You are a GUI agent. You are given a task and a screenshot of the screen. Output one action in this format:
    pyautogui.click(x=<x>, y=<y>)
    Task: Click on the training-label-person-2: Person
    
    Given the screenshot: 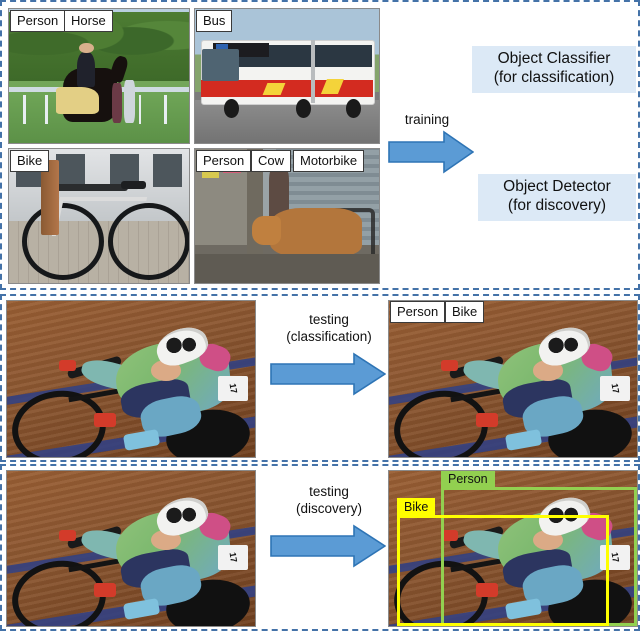 What is the action you would take?
    pyautogui.click(x=224, y=161)
    